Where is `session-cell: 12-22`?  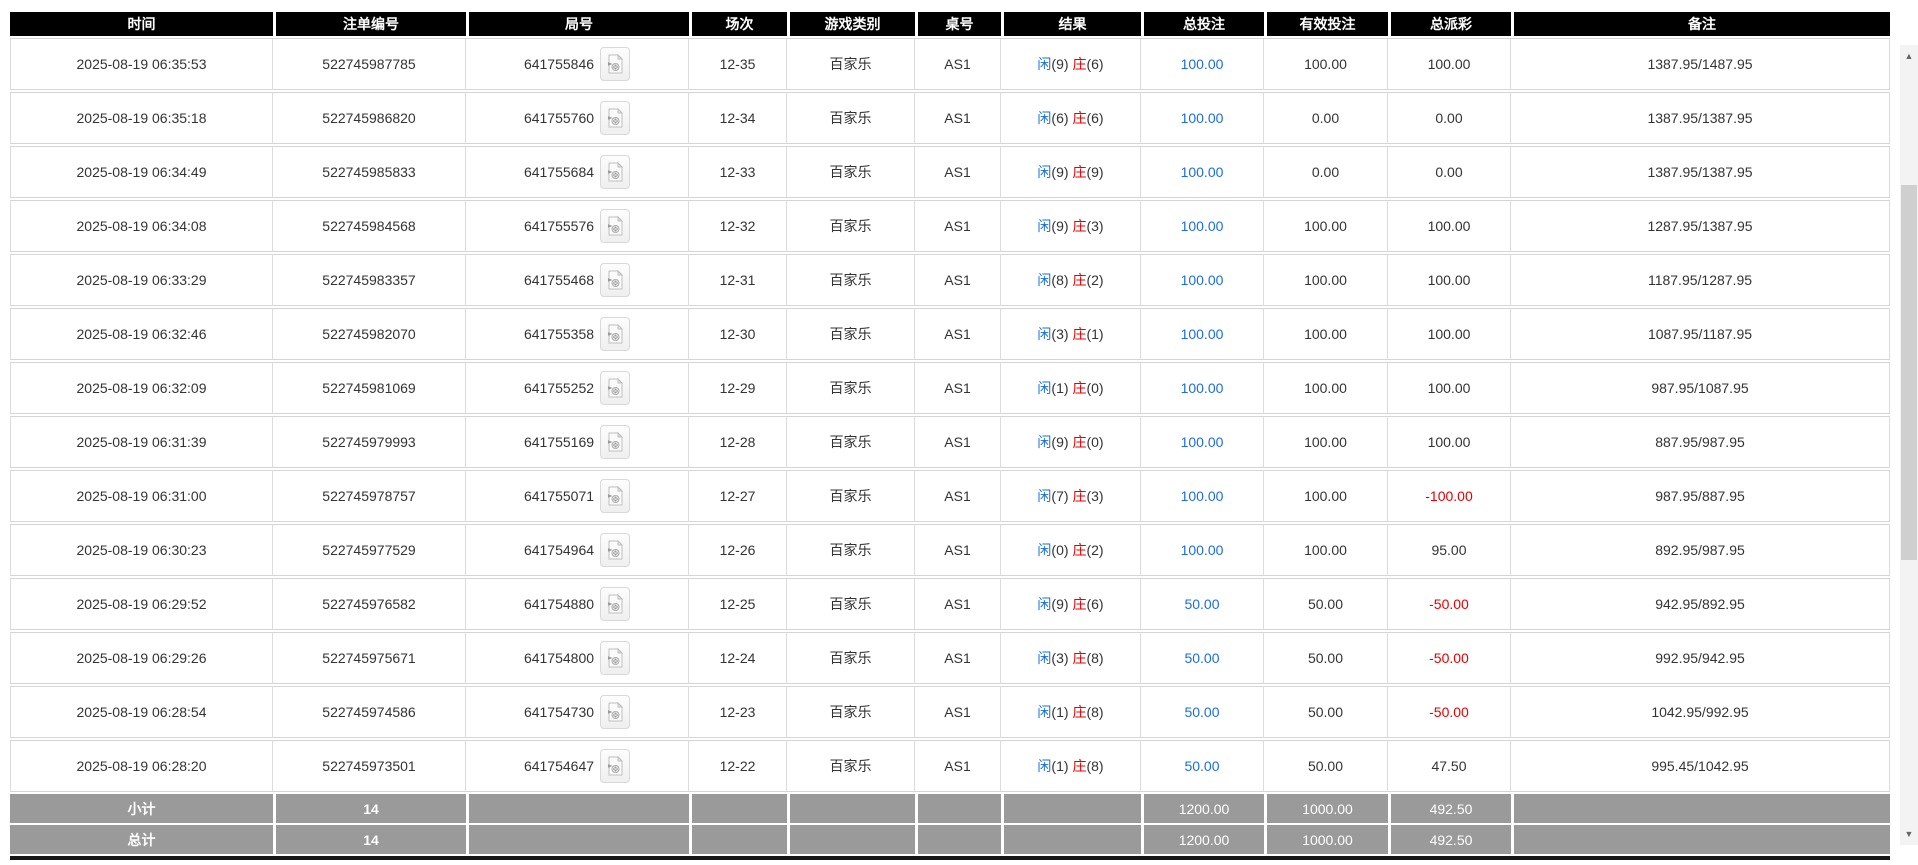 session-cell: 12-22 is located at coordinates (738, 766).